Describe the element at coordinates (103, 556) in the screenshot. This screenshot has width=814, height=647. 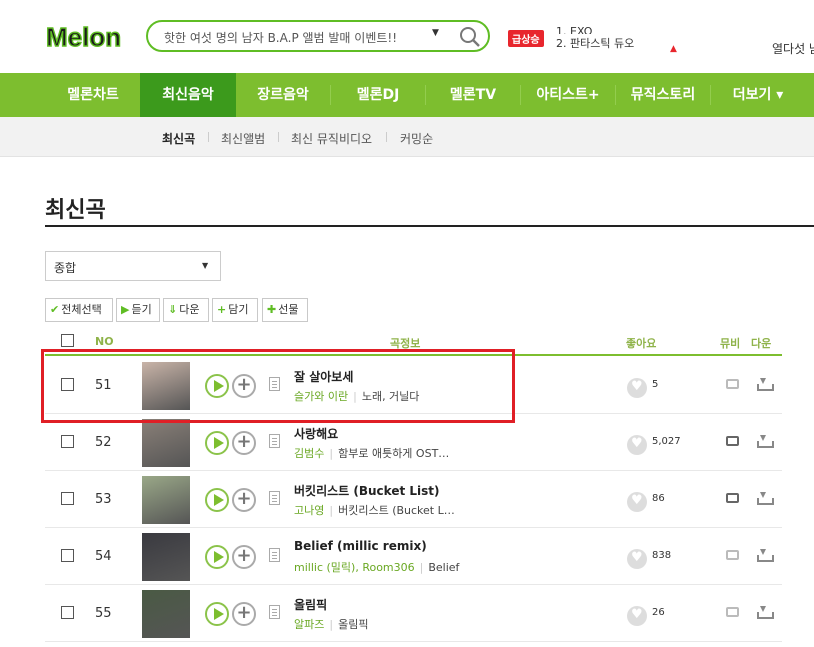
I see `row-rank: 54` at that location.